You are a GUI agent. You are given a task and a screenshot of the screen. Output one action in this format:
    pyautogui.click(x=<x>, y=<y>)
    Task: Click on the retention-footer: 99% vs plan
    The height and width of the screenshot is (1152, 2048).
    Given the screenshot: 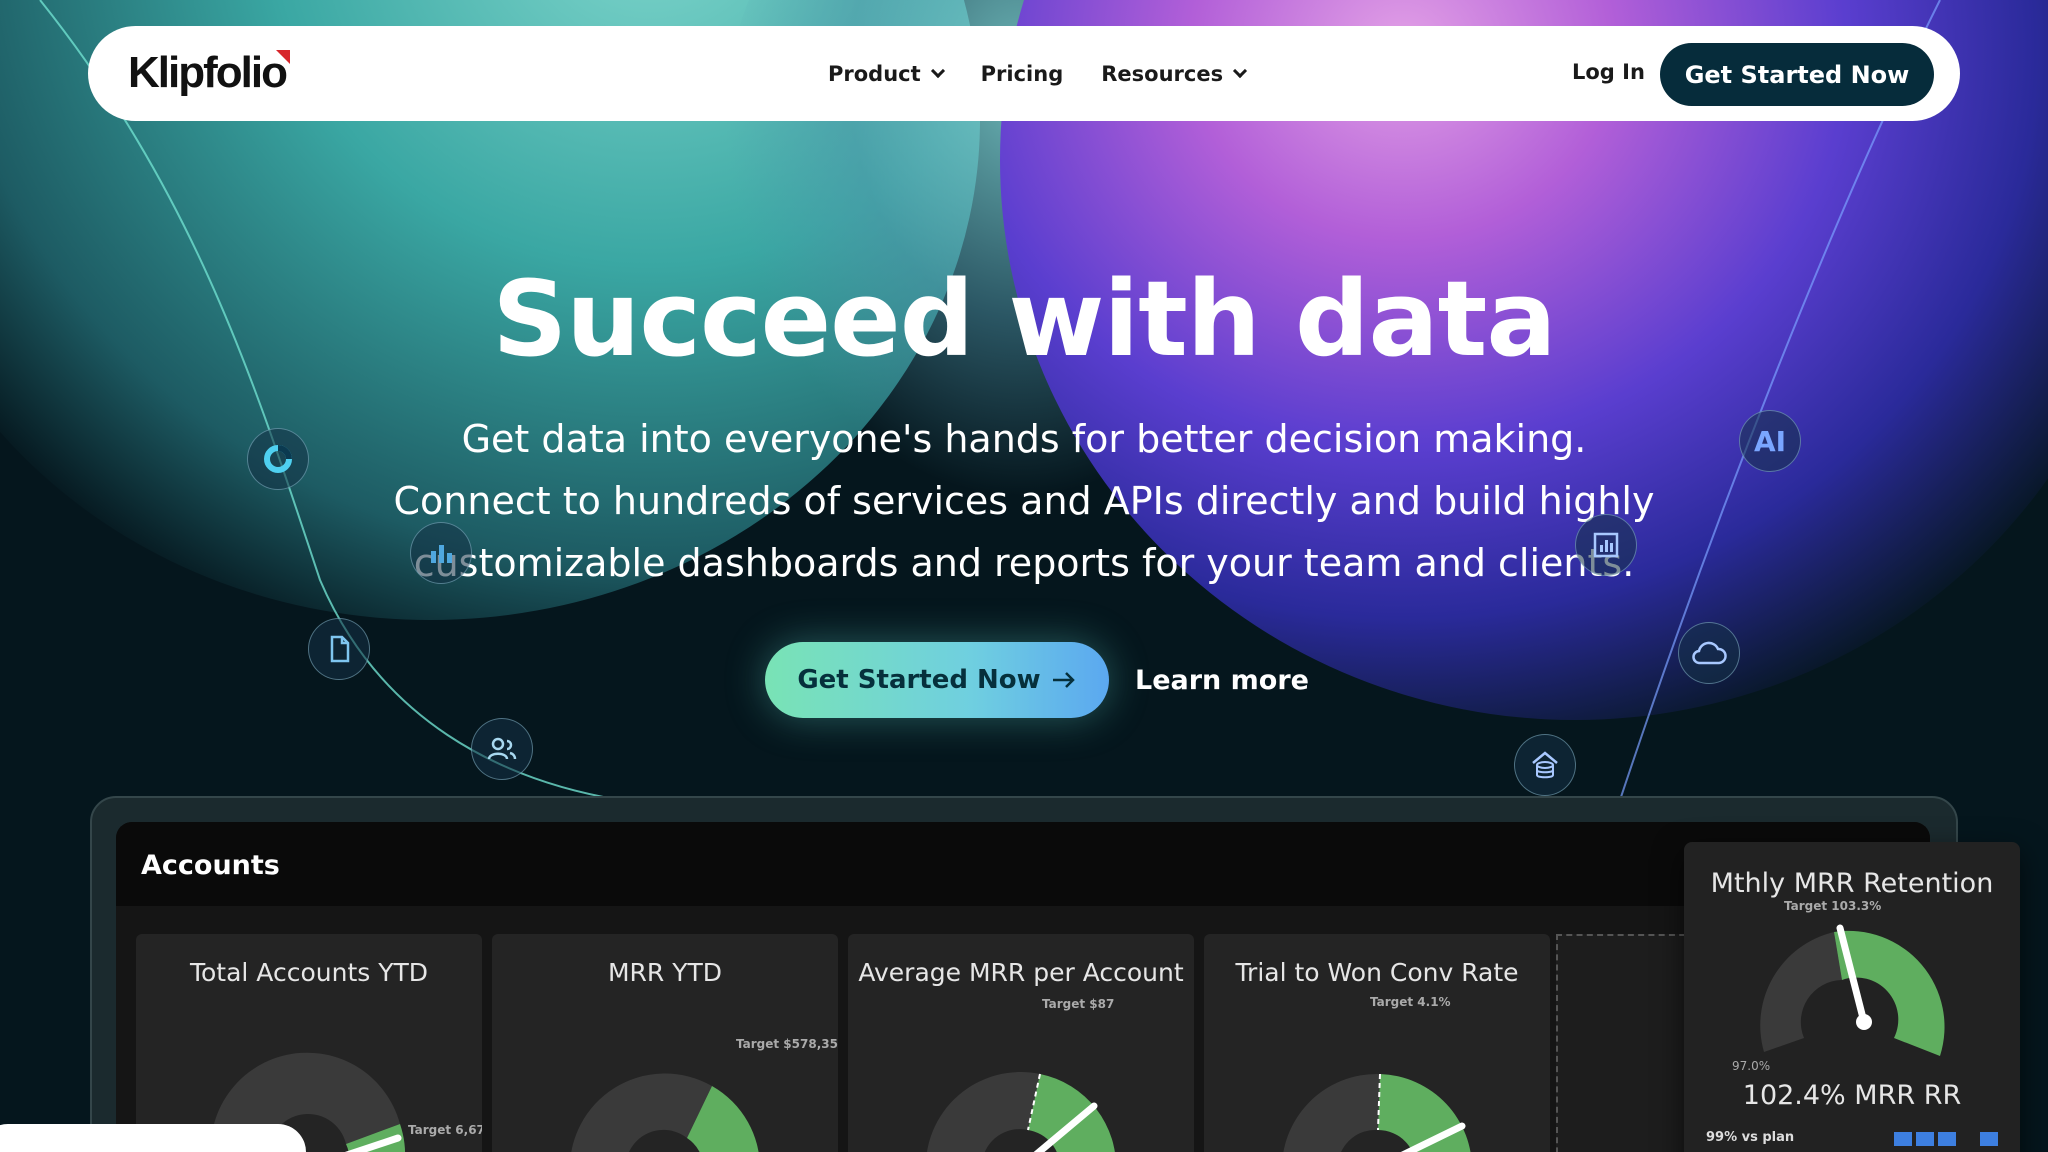 What is the action you would take?
    pyautogui.click(x=1750, y=1137)
    